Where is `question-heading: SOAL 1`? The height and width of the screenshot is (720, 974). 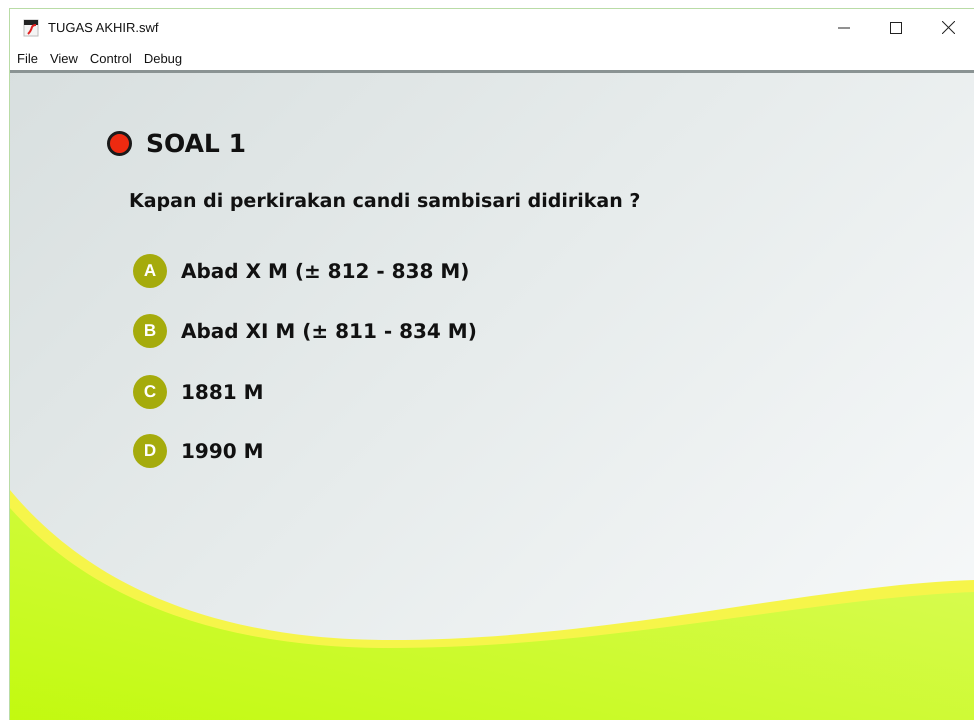
question-heading: SOAL 1 is located at coordinates (196, 143).